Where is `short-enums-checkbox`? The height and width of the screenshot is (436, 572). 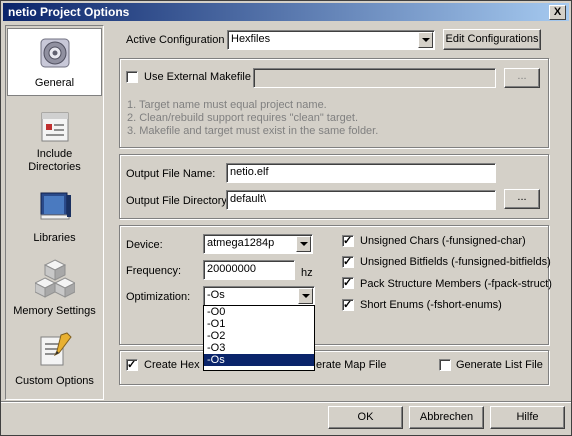 short-enums-checkbox is located at coordinates (348, 305).